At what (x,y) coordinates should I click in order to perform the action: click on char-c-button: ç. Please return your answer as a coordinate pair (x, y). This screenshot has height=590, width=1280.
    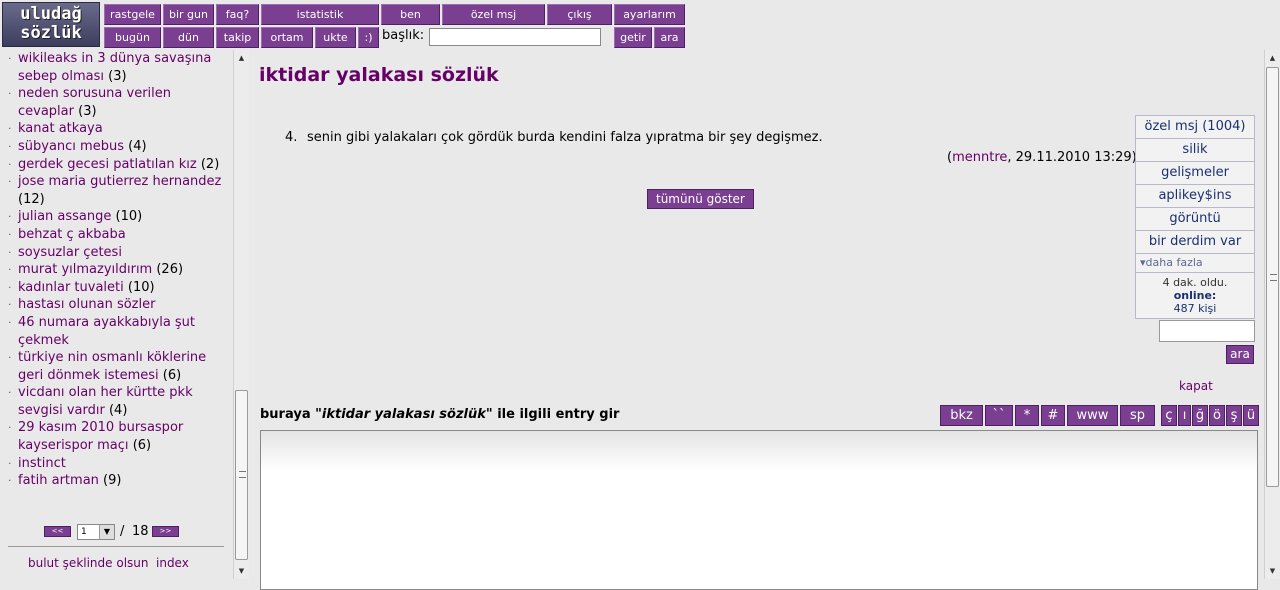
    Looking at the image, I should click on (1169, 415).